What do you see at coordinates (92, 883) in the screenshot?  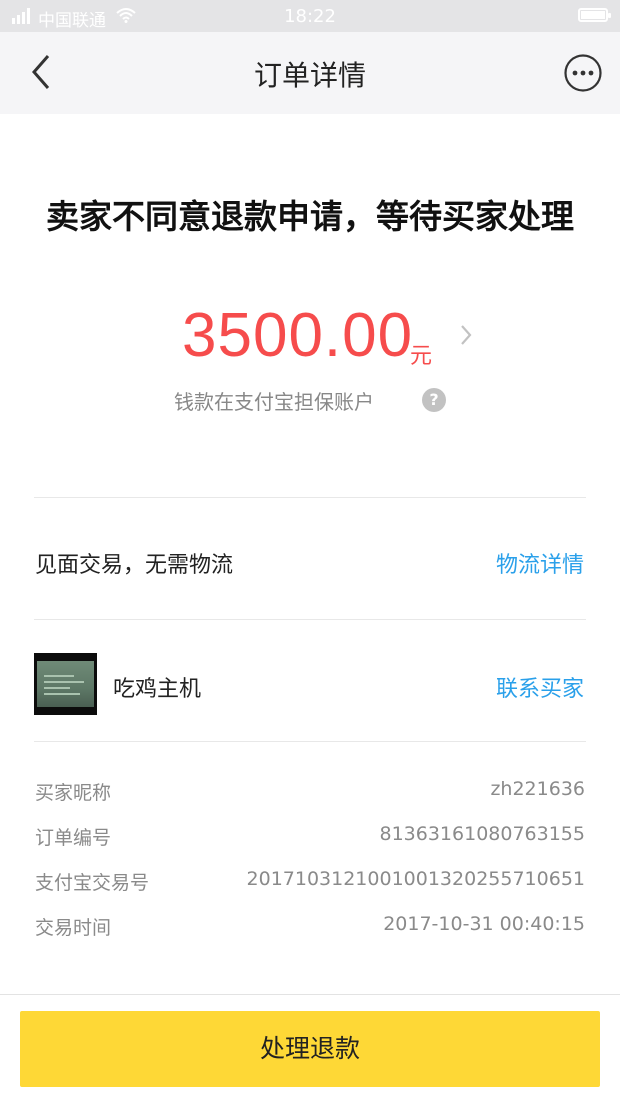 I see `alipay-trade-number-label: 支付宝交易号` at bounding box center [92, 883].